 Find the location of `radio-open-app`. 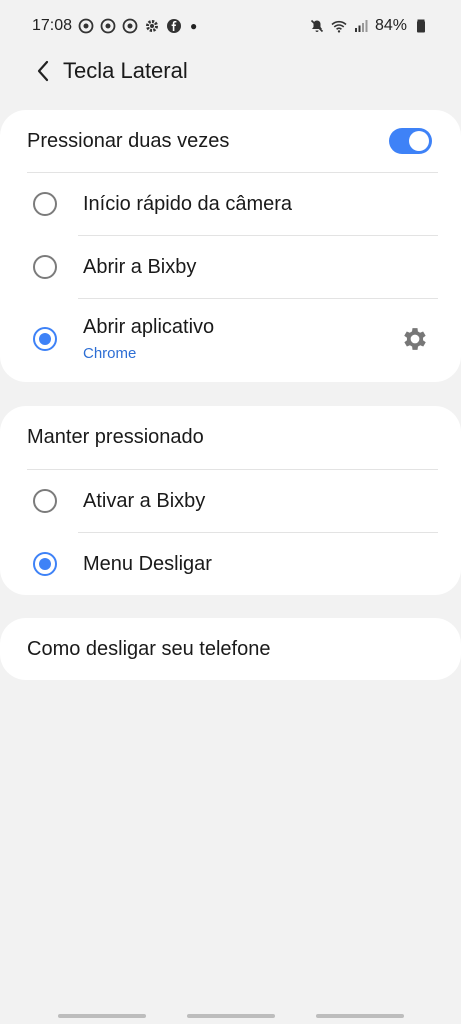

radio-open-app is located at coordinates (45, 339).